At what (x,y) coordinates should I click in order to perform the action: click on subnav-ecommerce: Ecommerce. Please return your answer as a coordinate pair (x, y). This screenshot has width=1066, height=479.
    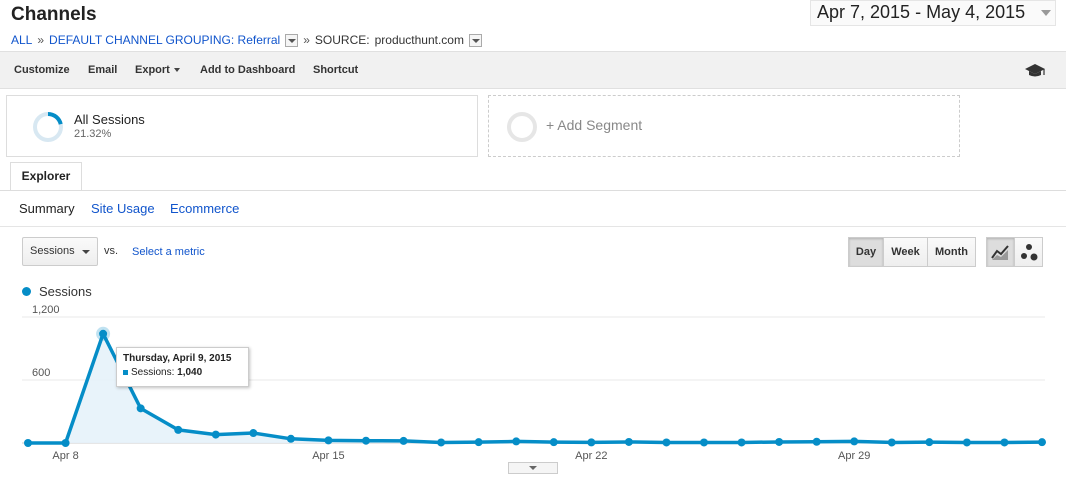
    Looking at the image, I should click on (204, 208).